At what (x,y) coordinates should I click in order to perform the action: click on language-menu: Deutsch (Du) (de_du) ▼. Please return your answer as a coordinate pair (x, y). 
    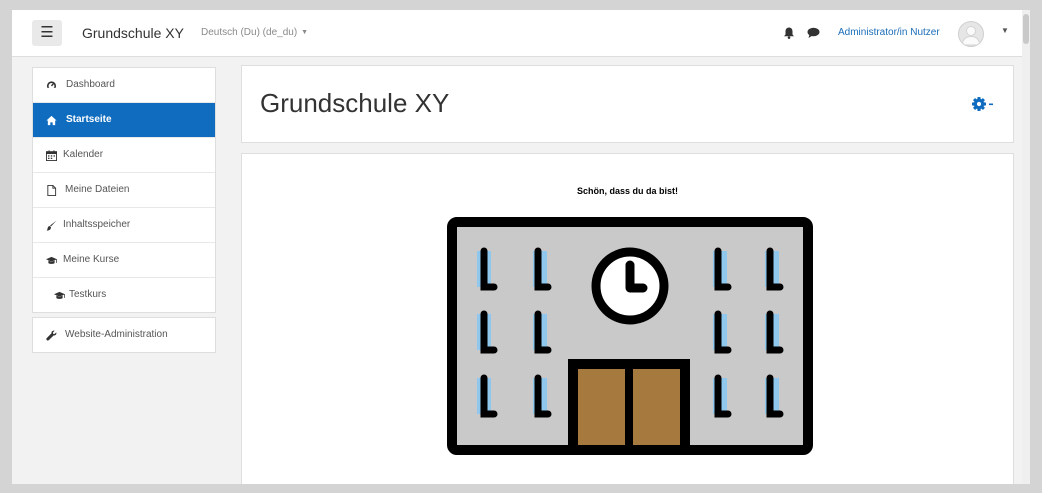
    Looking at the image, I should click on (254, 32).